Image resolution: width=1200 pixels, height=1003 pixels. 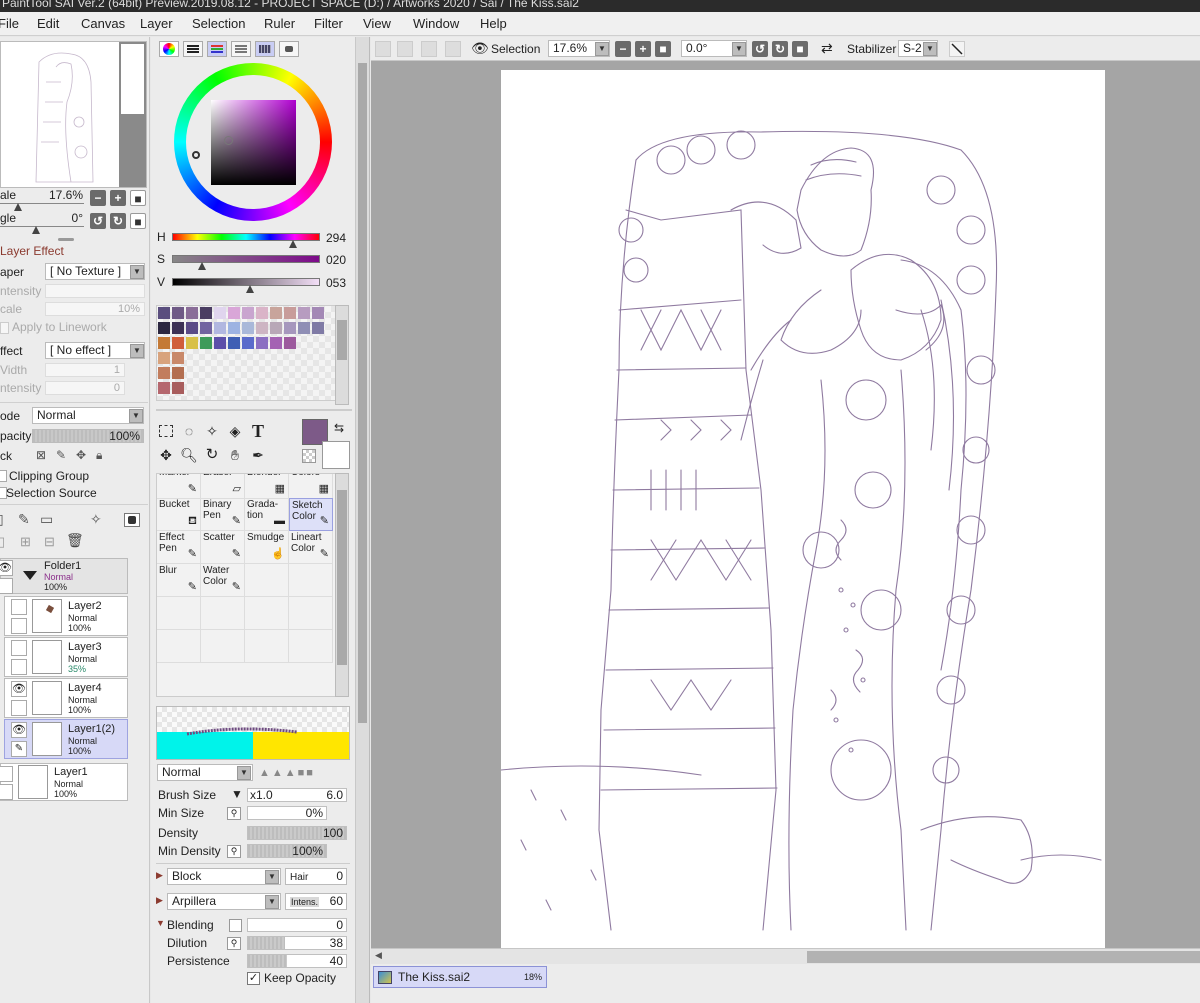 I want to click on min-size-field: 0%, so click(x=287, y=813).